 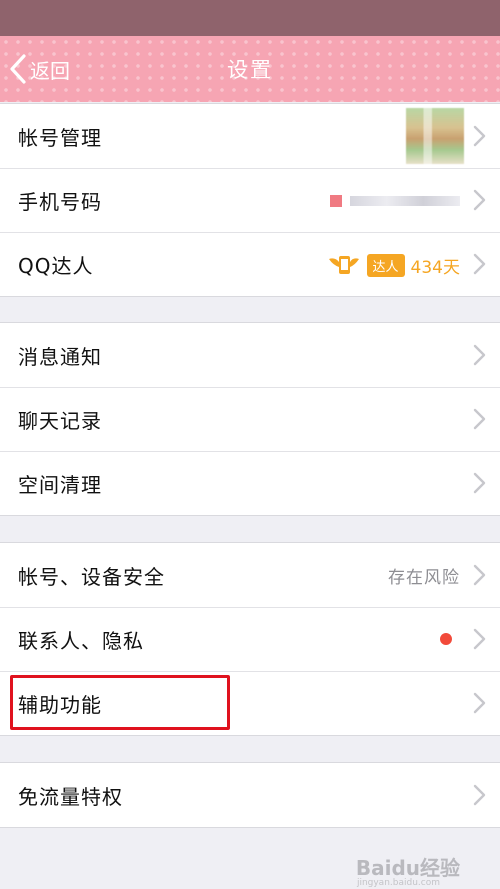 I want to click on watermark: Baidu经验 jingyan.baidu.com, so click(x=407, y=870).